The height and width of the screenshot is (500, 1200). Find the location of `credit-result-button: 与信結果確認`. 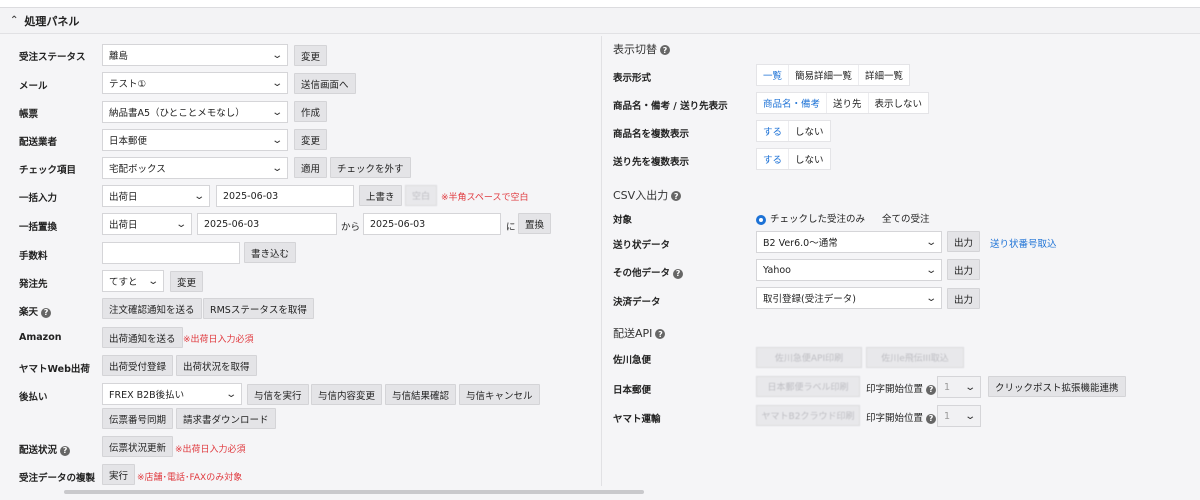

credit-result-button: 与信結果確認 is located at coordinates (421, 394).